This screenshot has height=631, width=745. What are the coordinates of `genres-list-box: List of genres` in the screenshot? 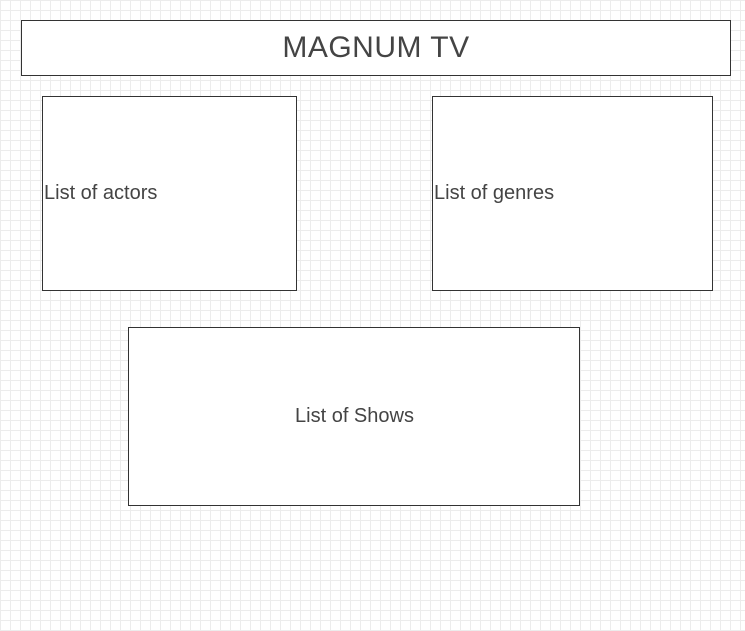 It's located at (572, 193).